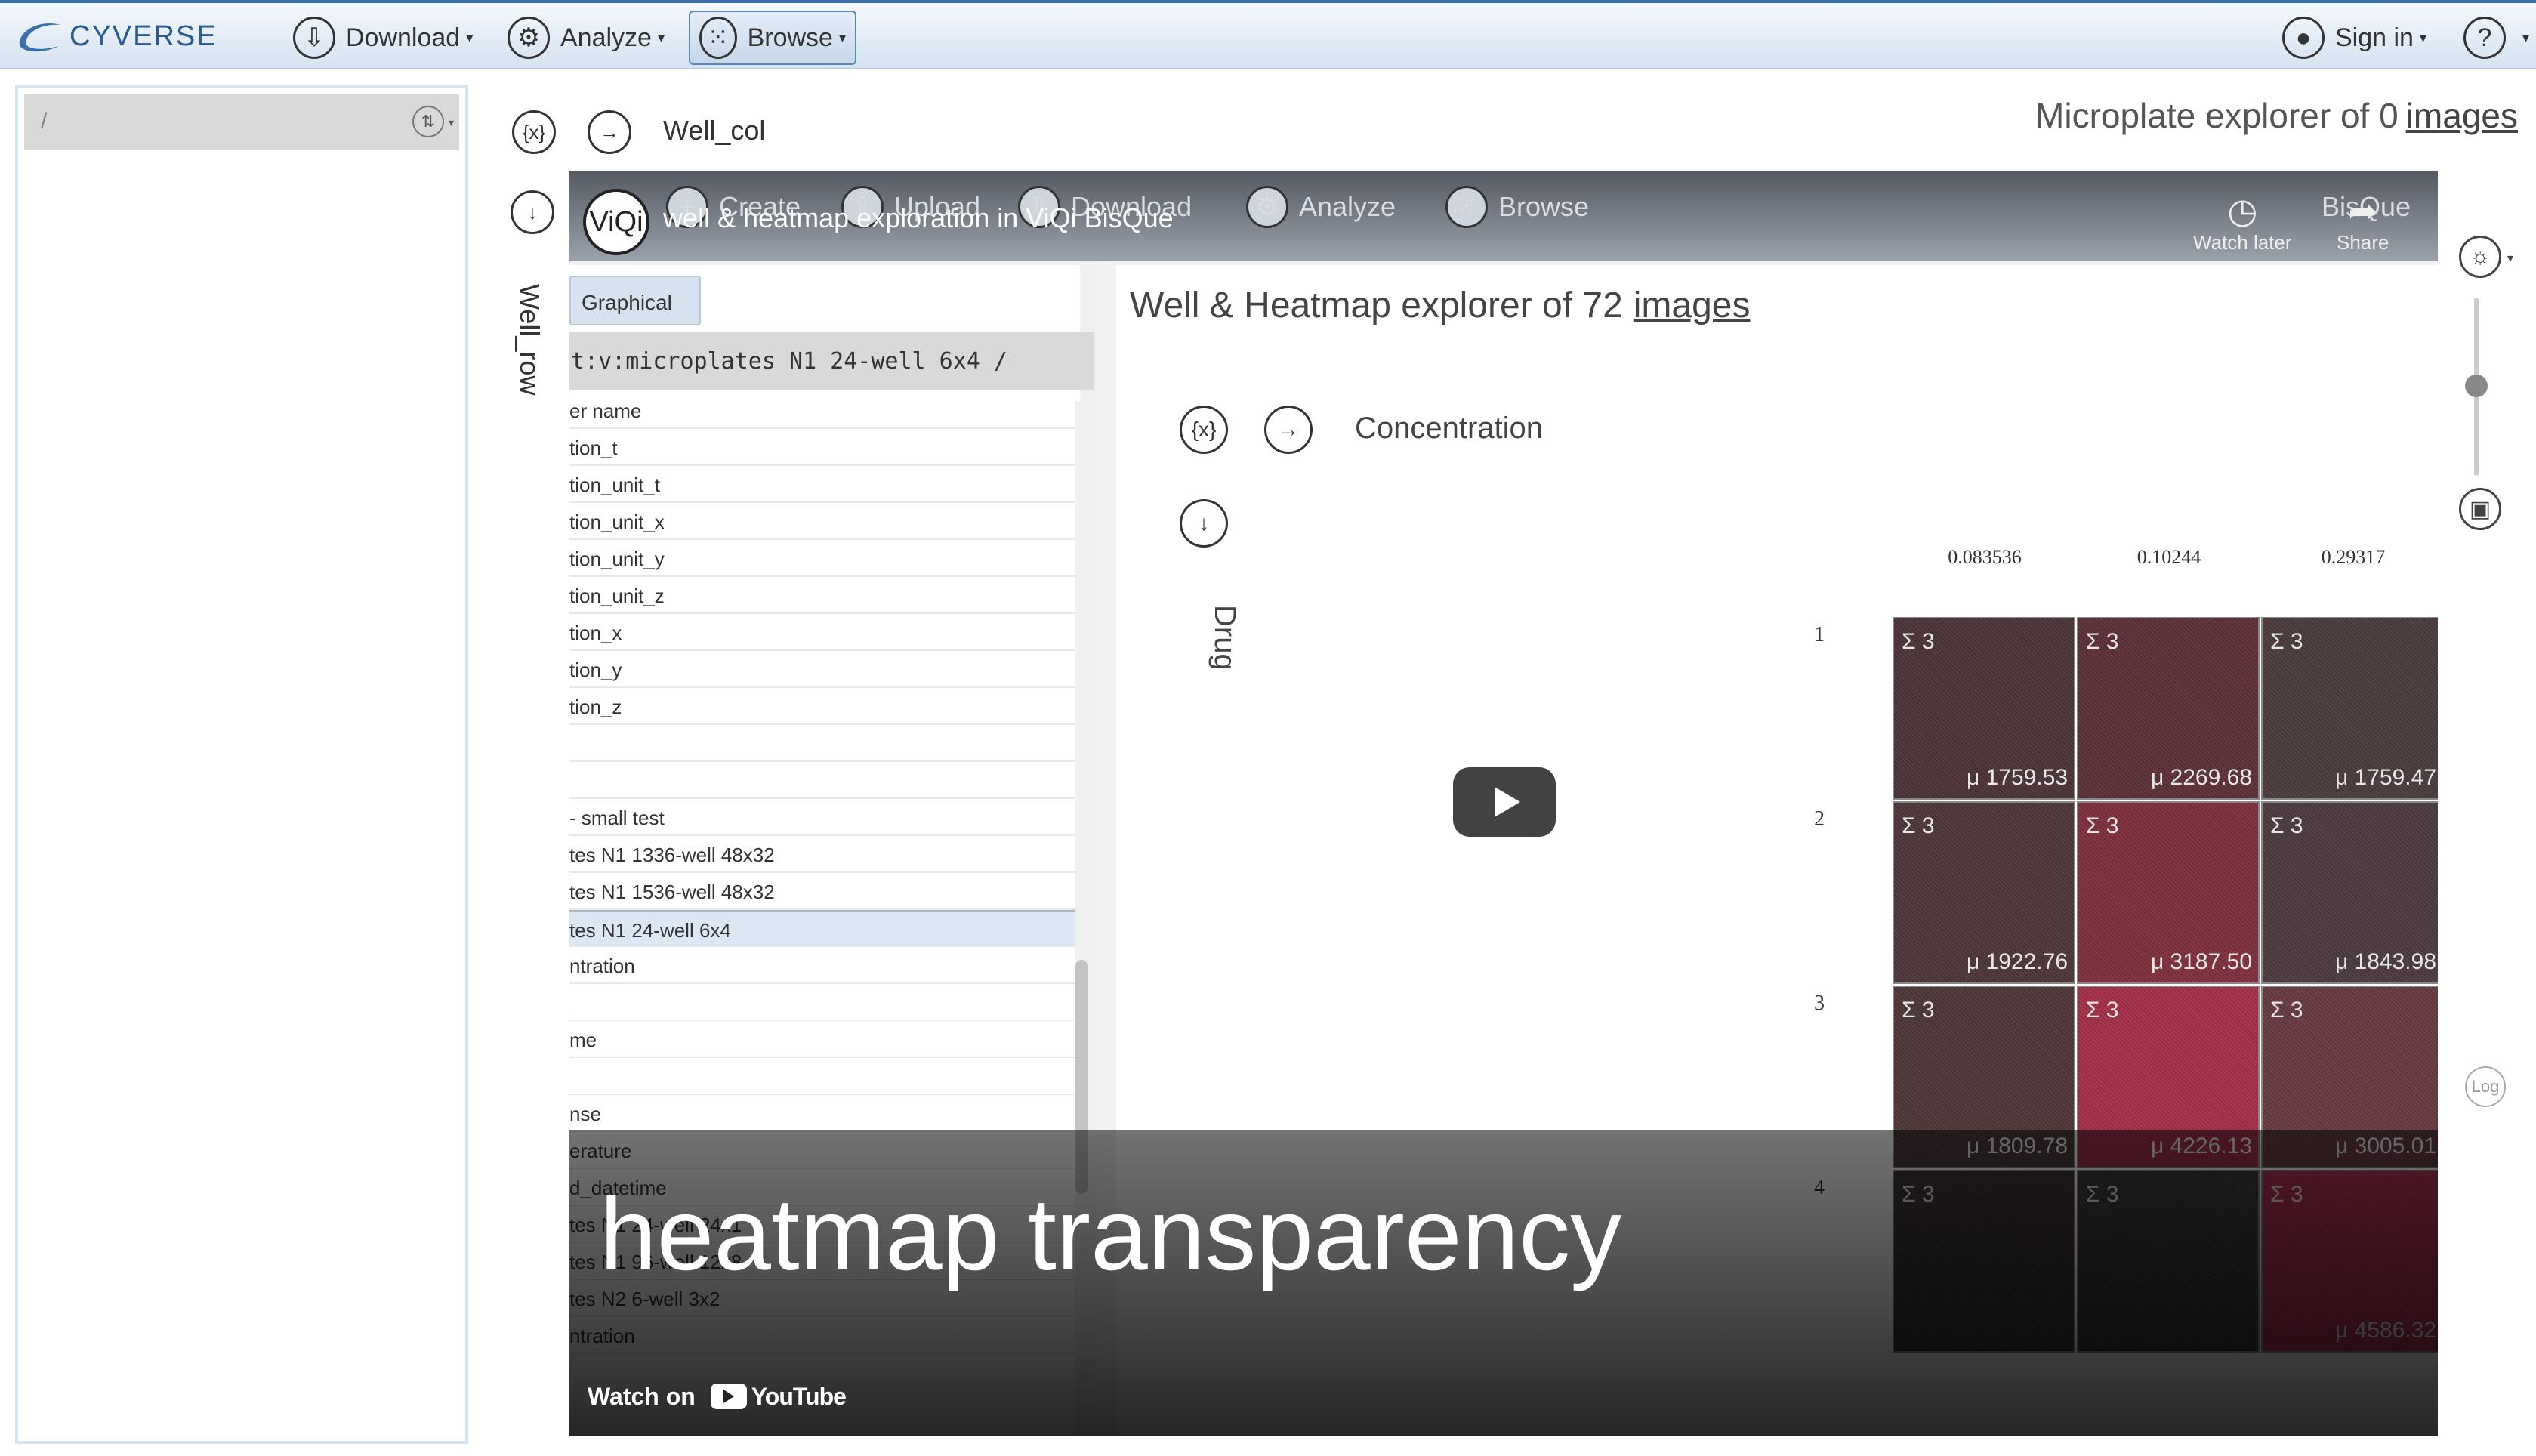 The height and width of the screenshot is (1456, 2536). What do you see at coordinates (2168, 708) in the screenshot?
I see `heatmap-well: Σ 3 μ 2269.68` at bounding box center [2168, 708].